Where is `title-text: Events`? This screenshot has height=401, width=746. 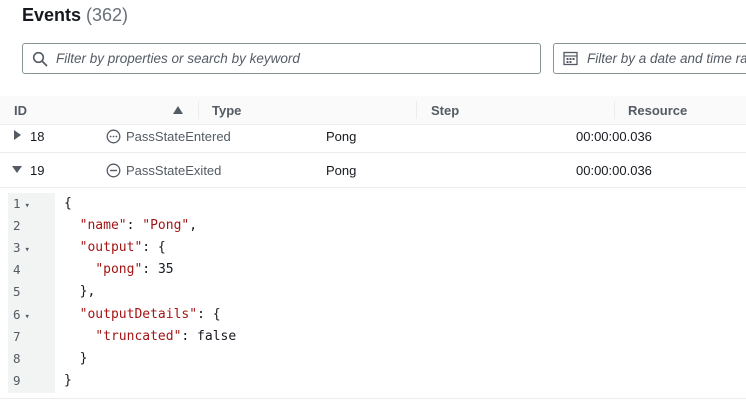
title-text: Events is located at coordinates (52, 15).